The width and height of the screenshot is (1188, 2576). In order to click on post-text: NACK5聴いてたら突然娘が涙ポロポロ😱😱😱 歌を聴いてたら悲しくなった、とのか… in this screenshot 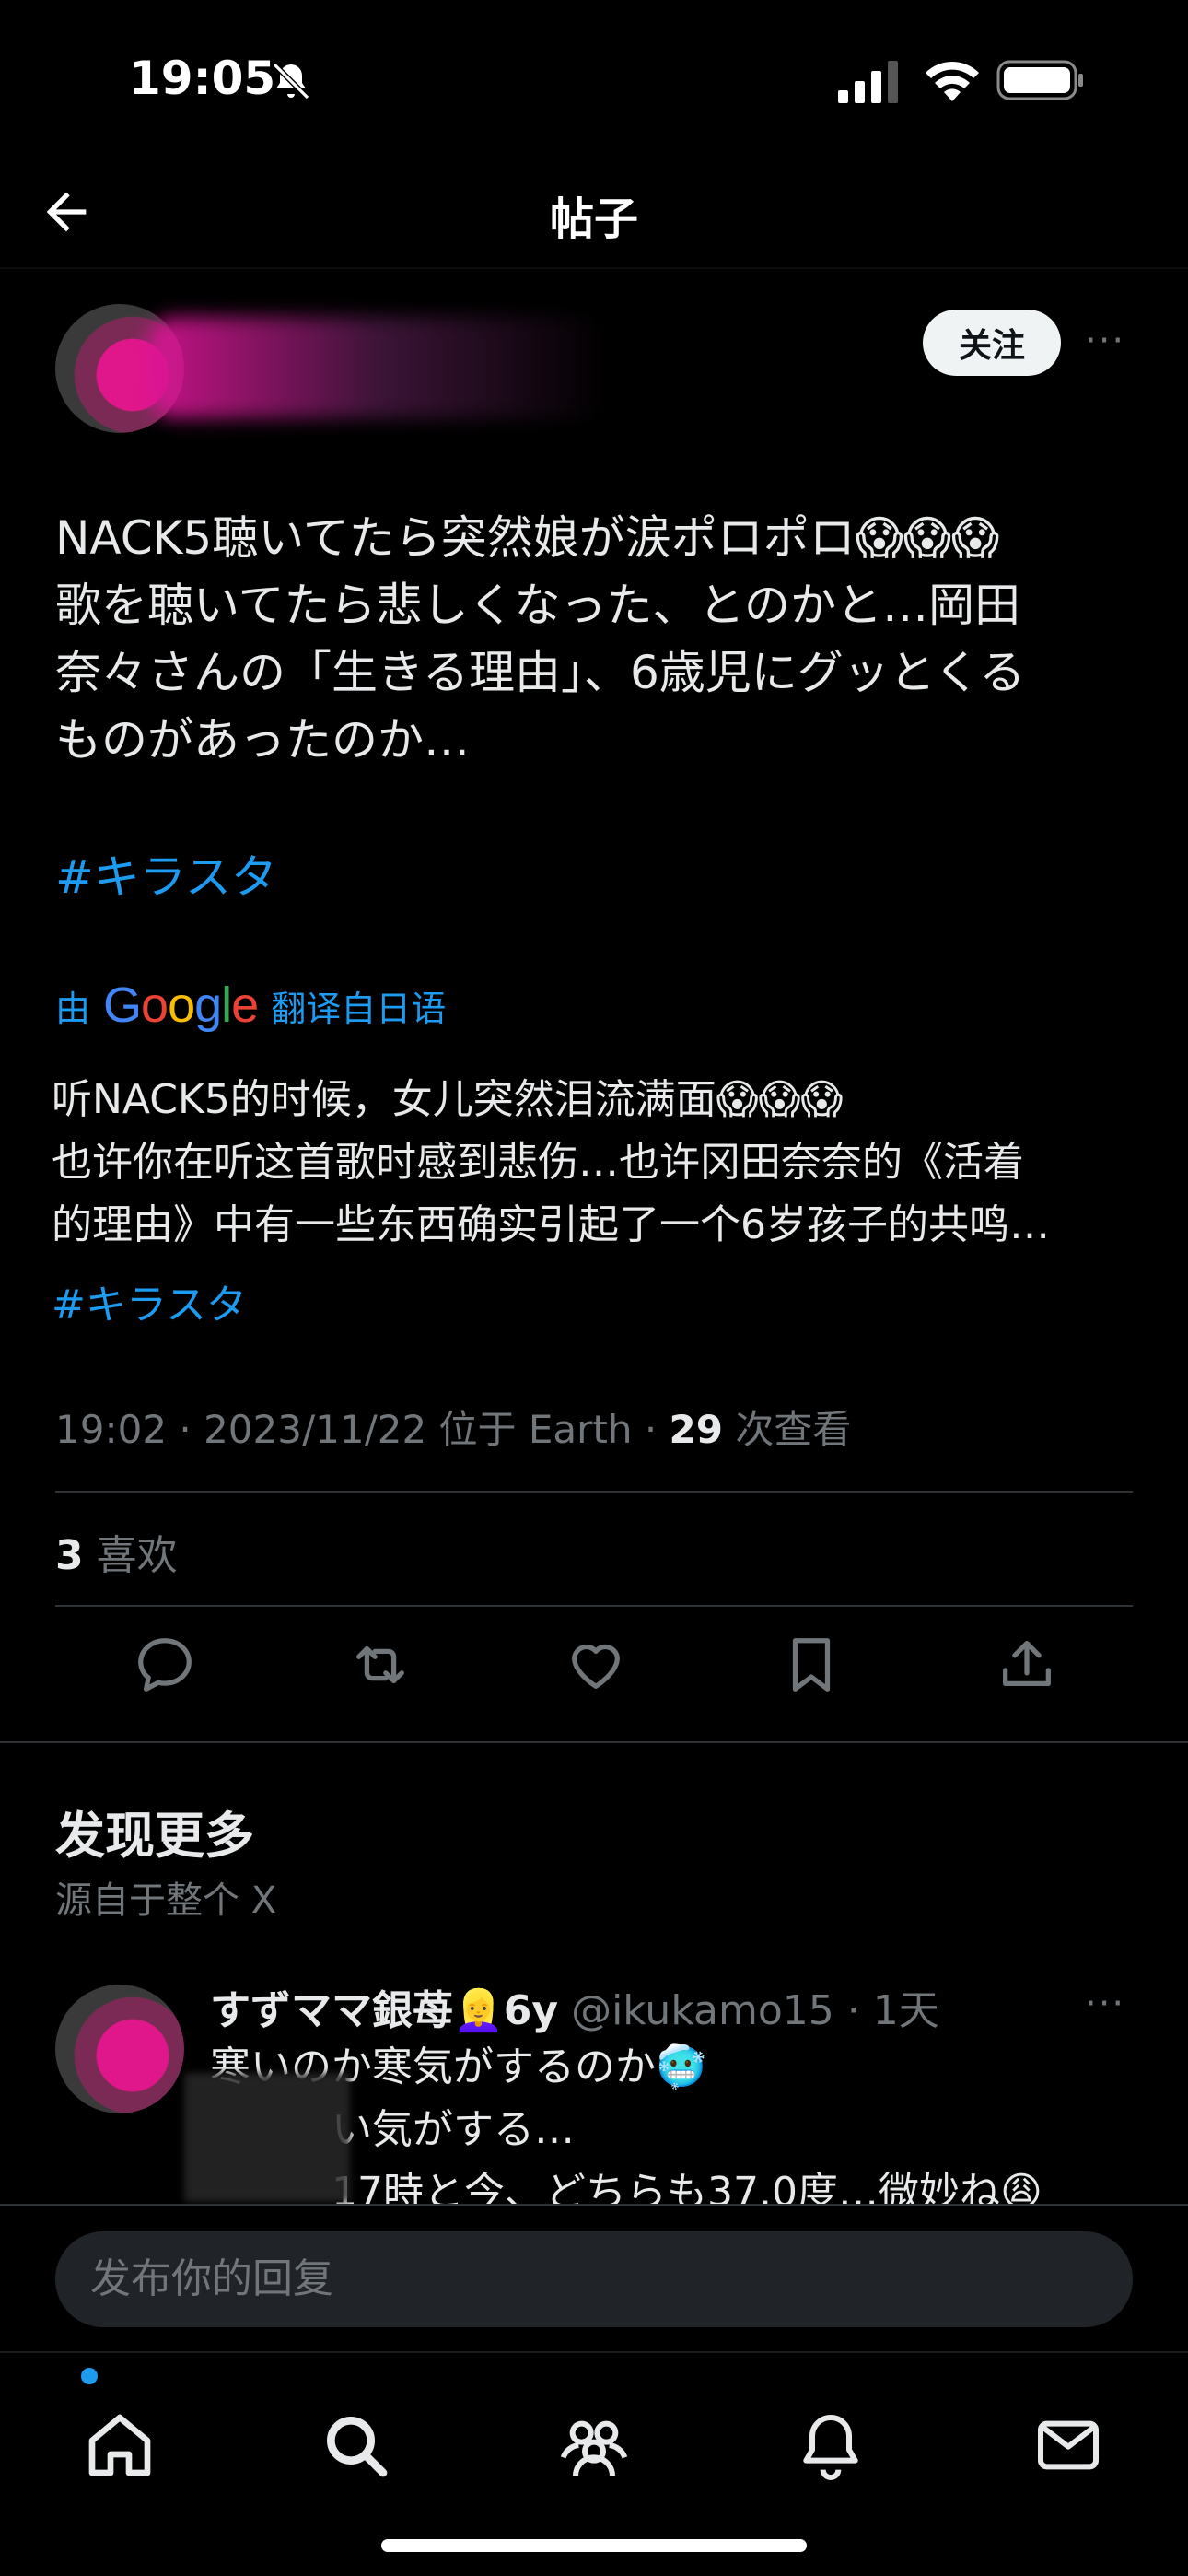, I will do `click(540, 639)`.